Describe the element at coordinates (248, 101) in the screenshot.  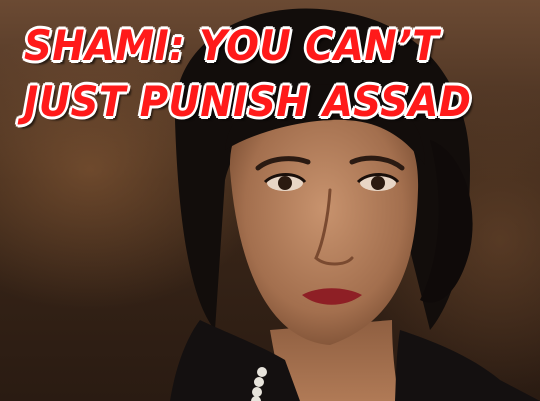
I see `headline-line-2: JUST PUNISH ASSAD` at that location.